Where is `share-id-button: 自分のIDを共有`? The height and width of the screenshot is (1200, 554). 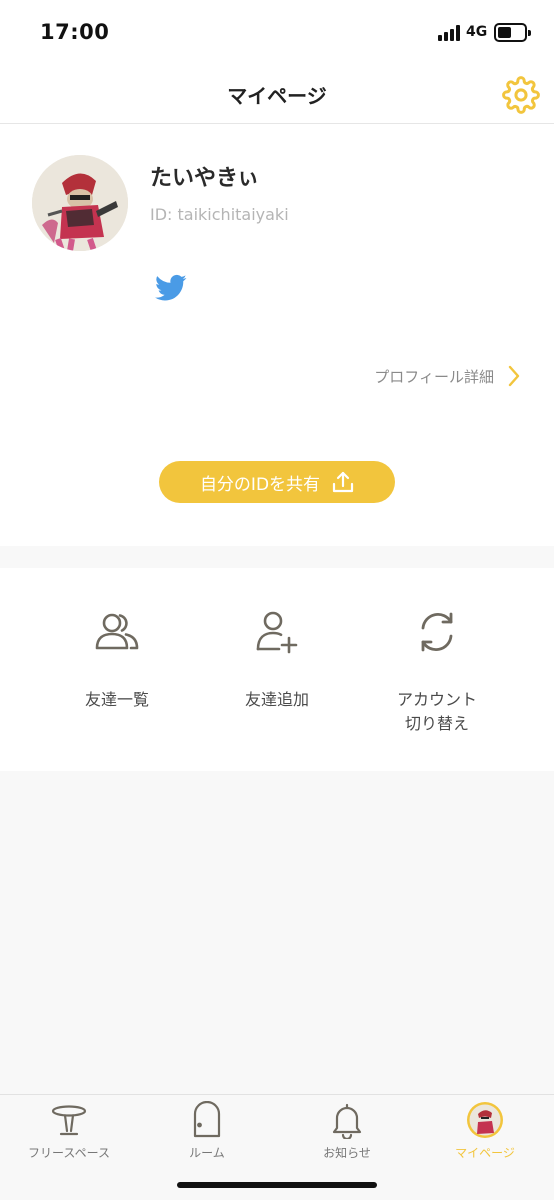 share-id-button: 自分のIDを共有 is located at coordinates (277, 482).